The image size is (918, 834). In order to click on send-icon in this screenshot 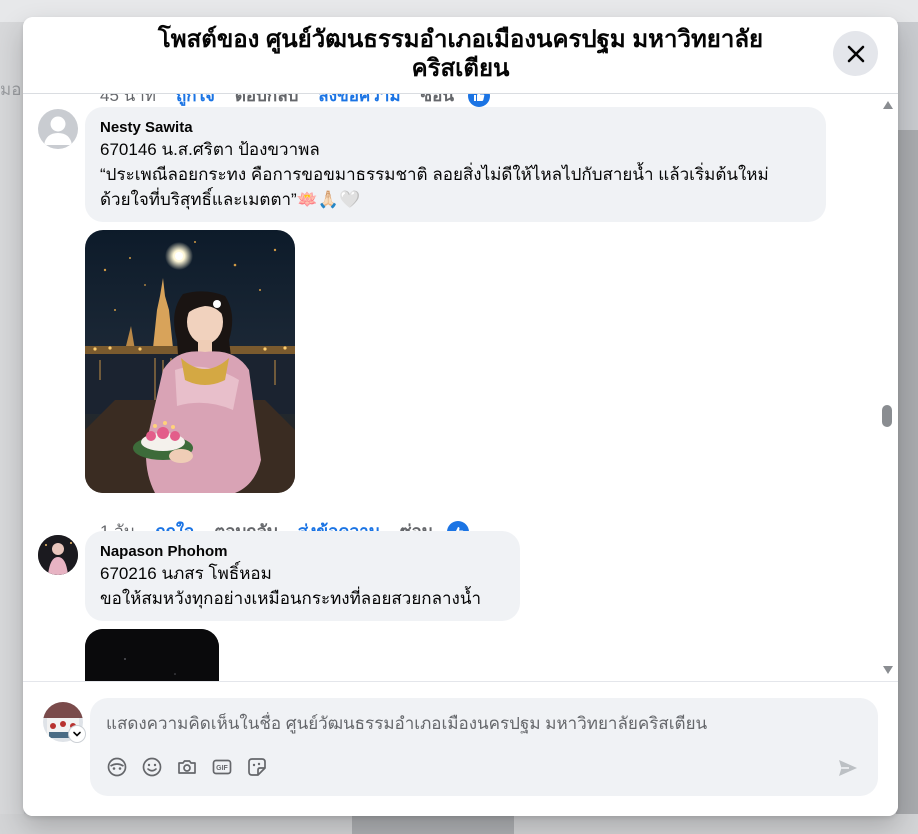, I will do `click(848, 768)`.